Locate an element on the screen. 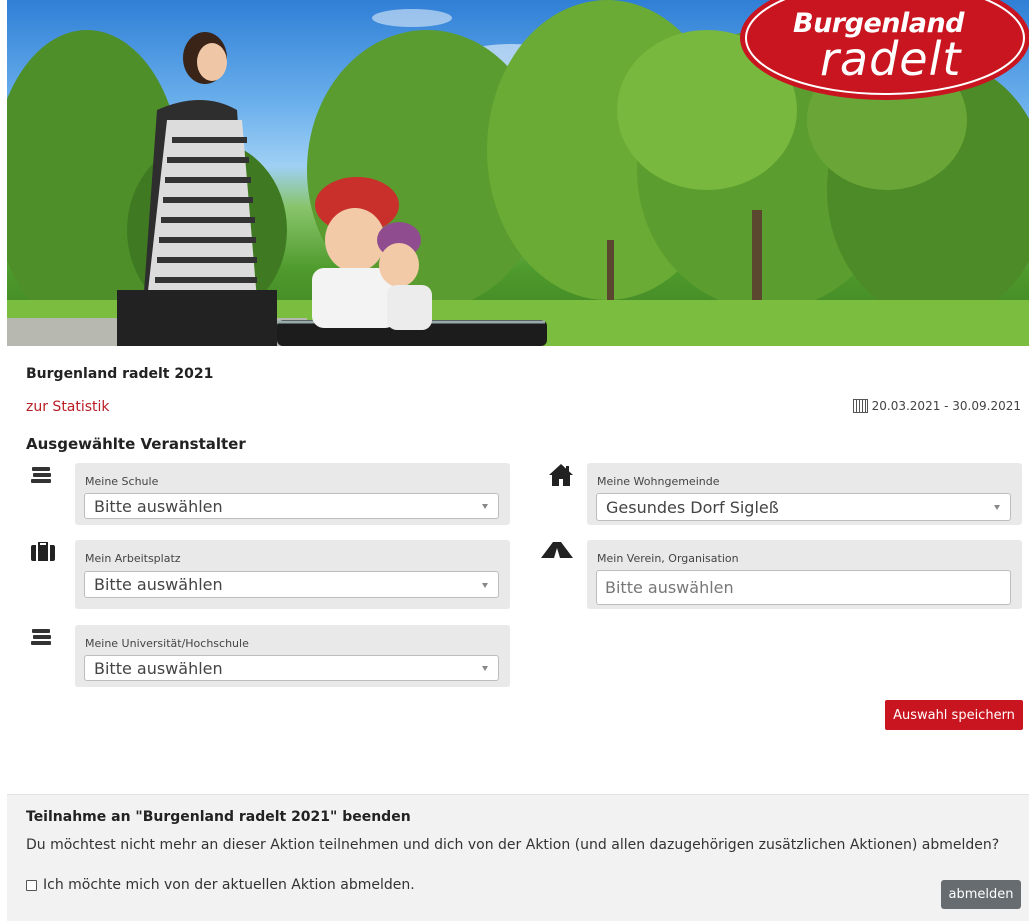 The width and height of the screenshot is (1029, 921). tent-icon is located at coordinates (557, 550).